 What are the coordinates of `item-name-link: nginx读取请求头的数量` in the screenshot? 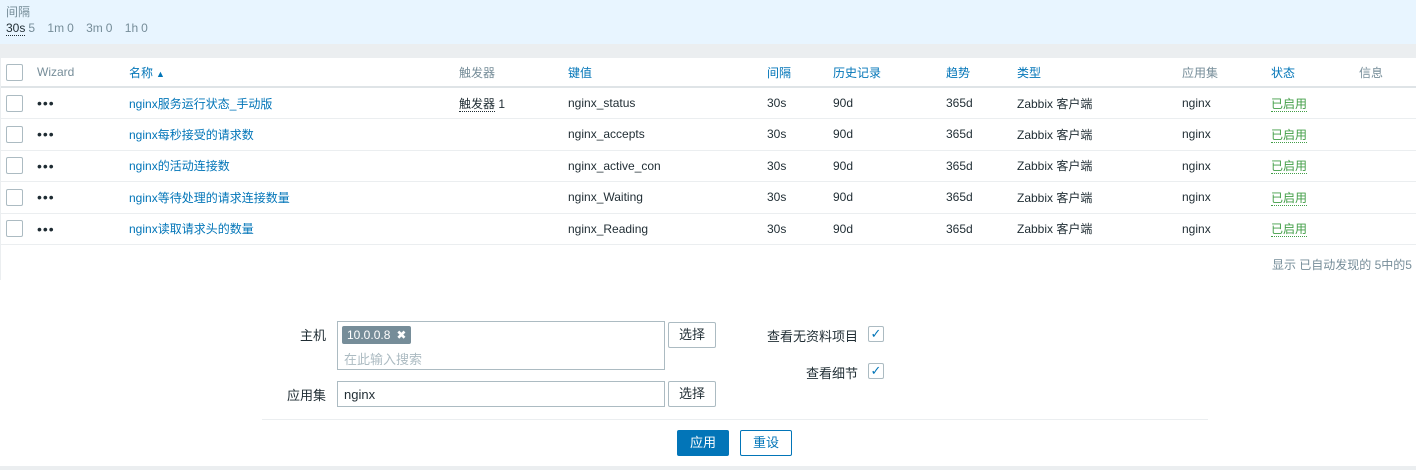 It's located at (191, 229).